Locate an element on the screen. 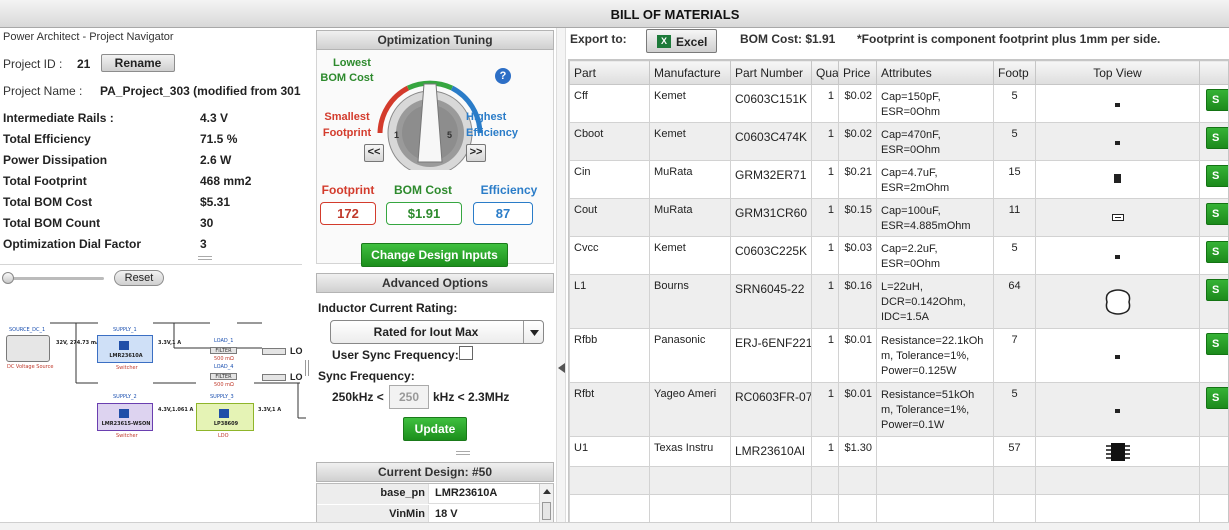 This screenshot has width=1229, height=530. metric-bom-value: $1.91 is located at coordinates (424, 213).